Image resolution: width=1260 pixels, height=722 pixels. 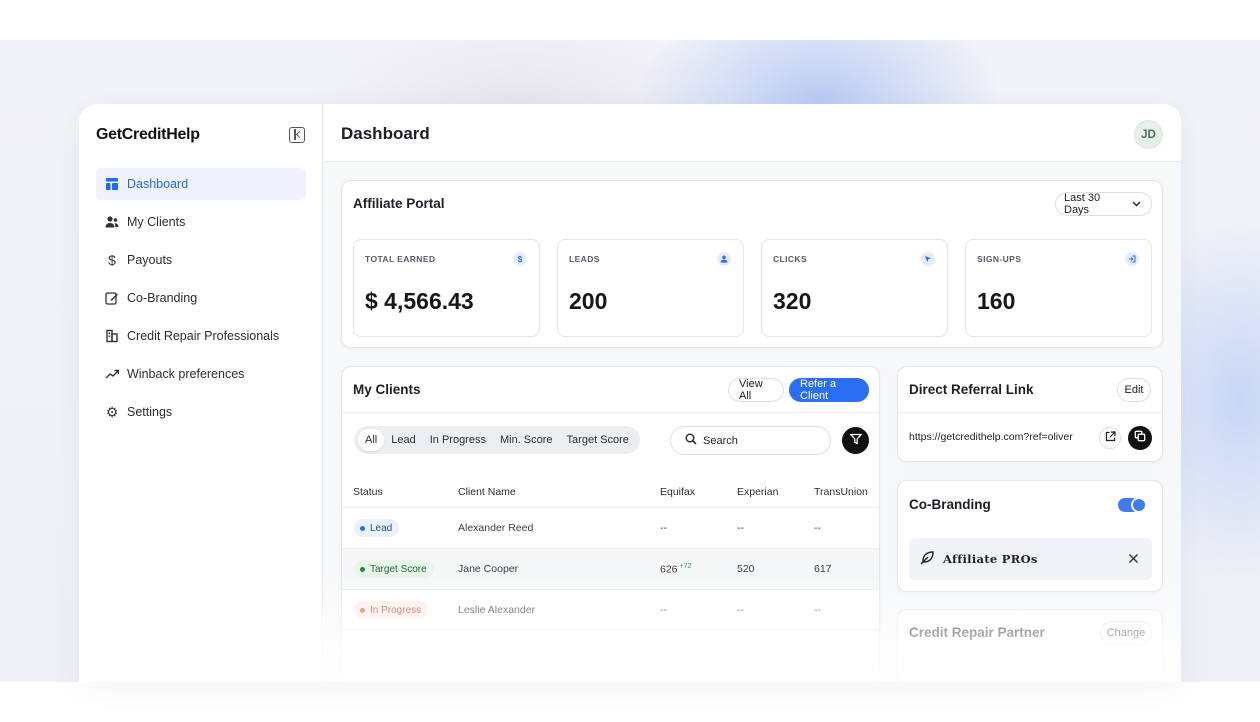 I want to click on filter-button, so click(x=855, y=440).